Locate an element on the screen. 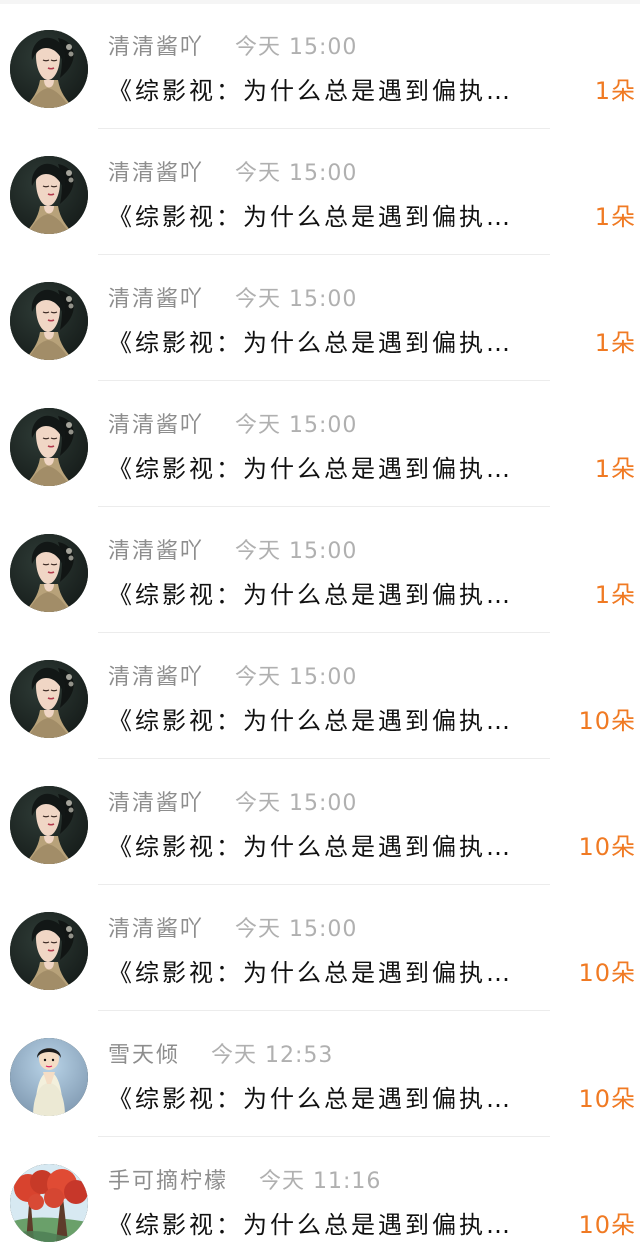 The image size is (640, 1260). message-meta: 手可摘柠檬 今天 11:16 is located at coordinates (244, 1182).